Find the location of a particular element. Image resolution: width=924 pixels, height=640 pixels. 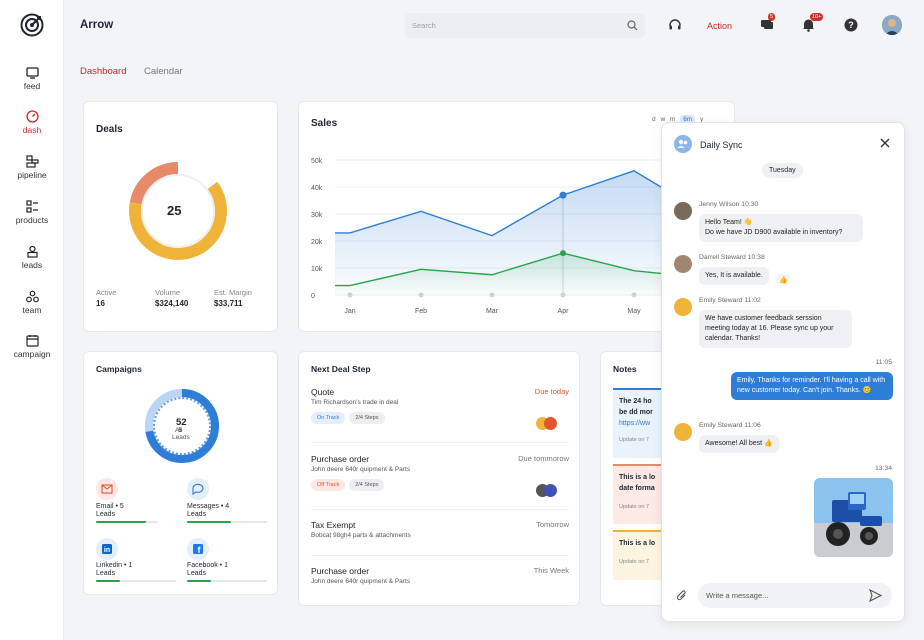

highlight-point-blue is located at coordinates (563, 195).